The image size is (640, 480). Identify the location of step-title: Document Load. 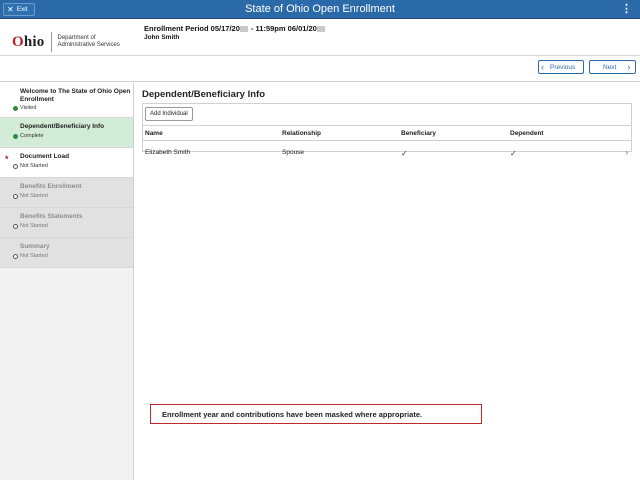
(45, 156).